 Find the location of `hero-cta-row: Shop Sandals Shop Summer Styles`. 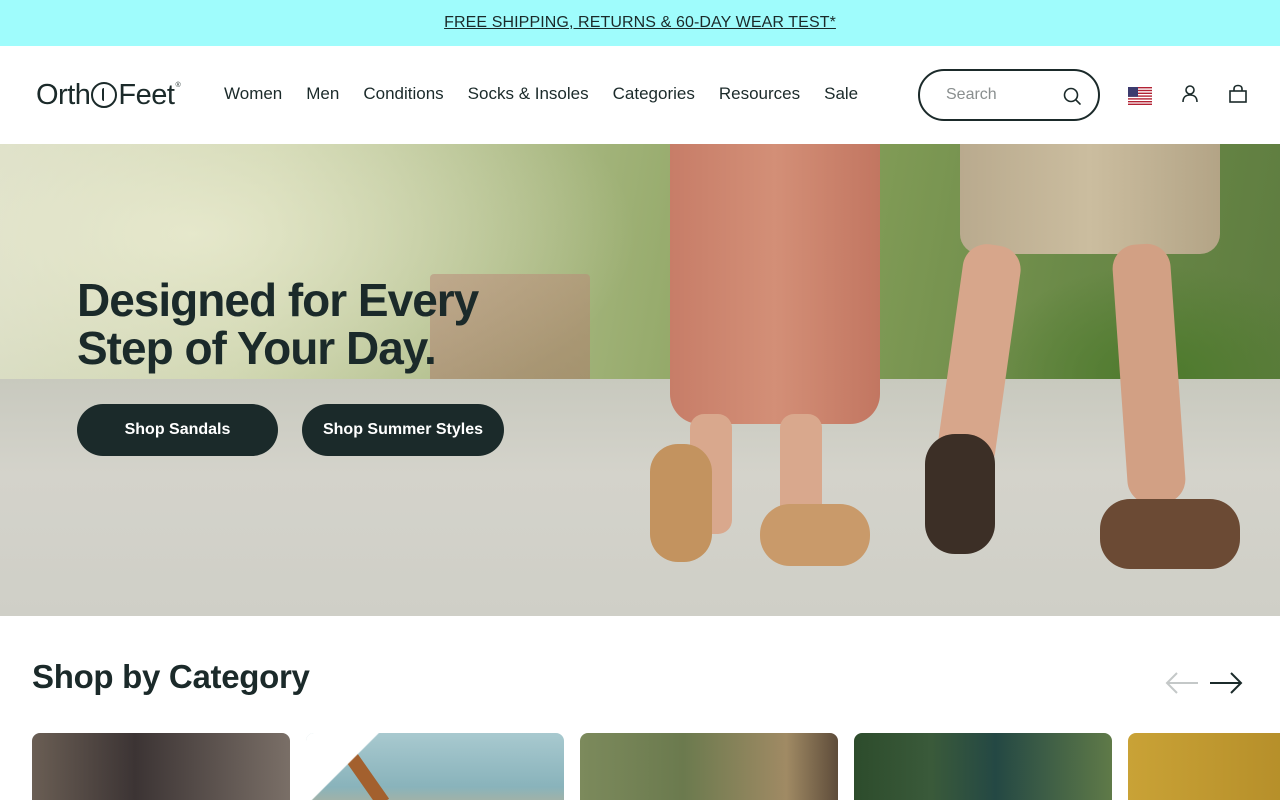

hero-cta-row: Shop Sandals Shop Summer Styles is located at coordinates (297, 430).